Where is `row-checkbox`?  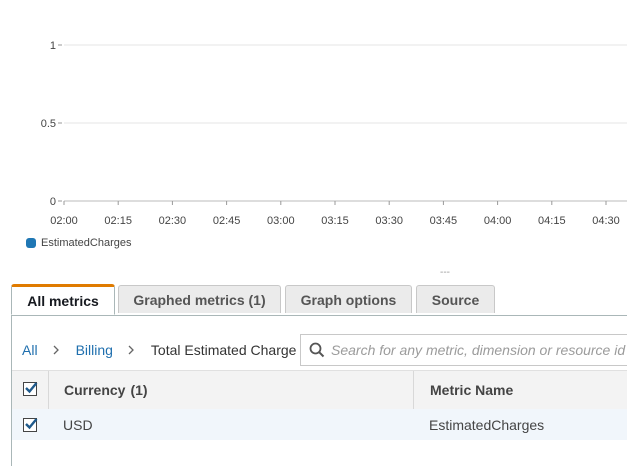
row-checkbox is located at coordinates (30, 425).